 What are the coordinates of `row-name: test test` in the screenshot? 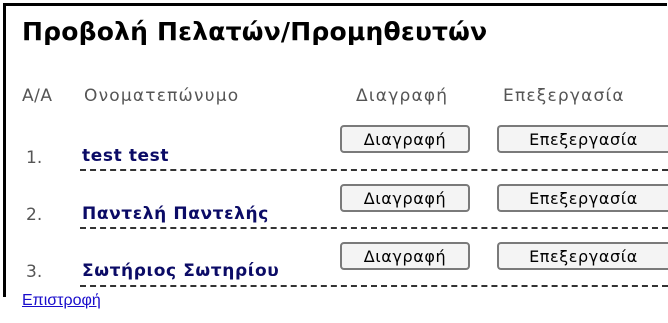 It's located at (126, 156).